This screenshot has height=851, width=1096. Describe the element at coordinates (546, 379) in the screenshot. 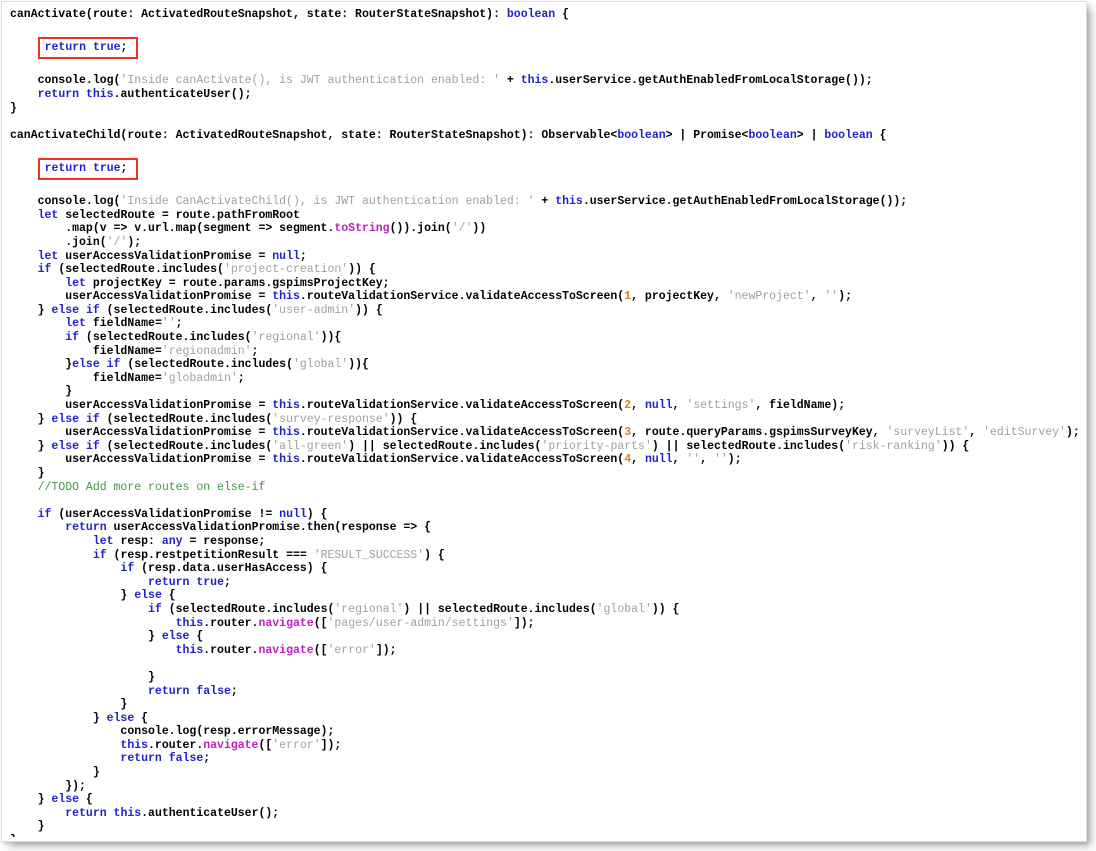

I see `code-line: fieldName='globadmin';` at that location.